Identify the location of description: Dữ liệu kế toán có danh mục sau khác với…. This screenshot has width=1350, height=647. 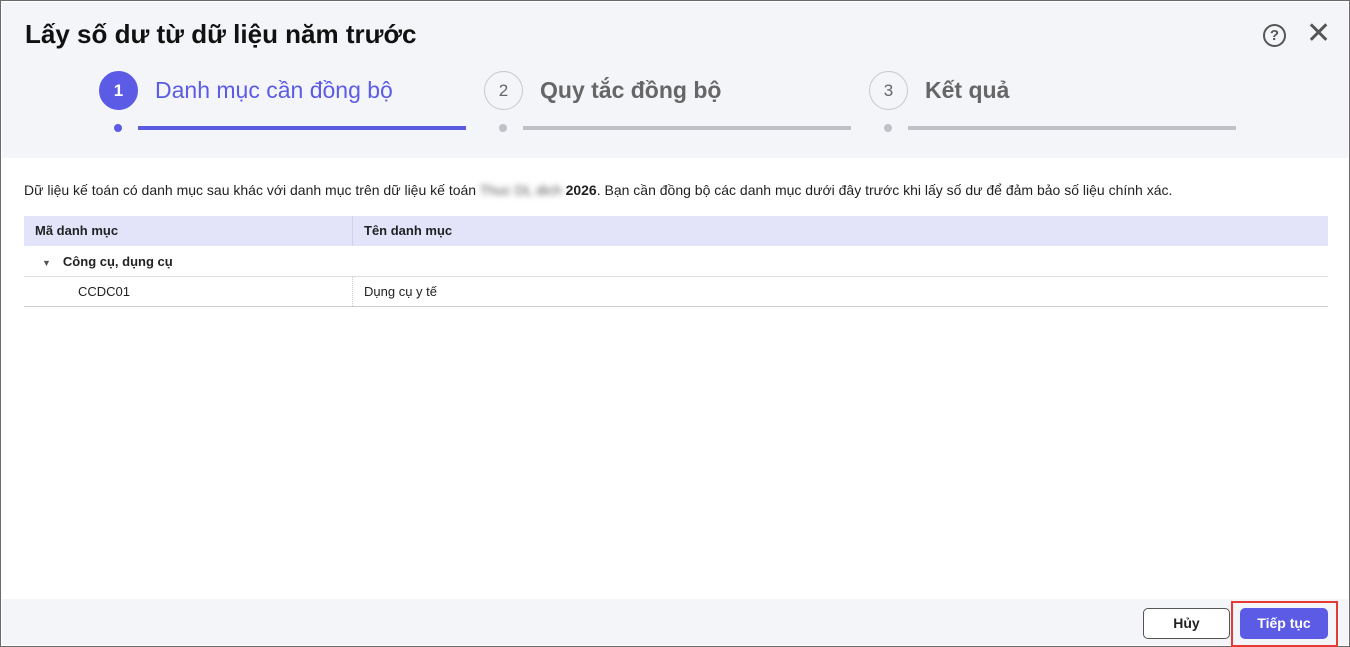
(598, 190).